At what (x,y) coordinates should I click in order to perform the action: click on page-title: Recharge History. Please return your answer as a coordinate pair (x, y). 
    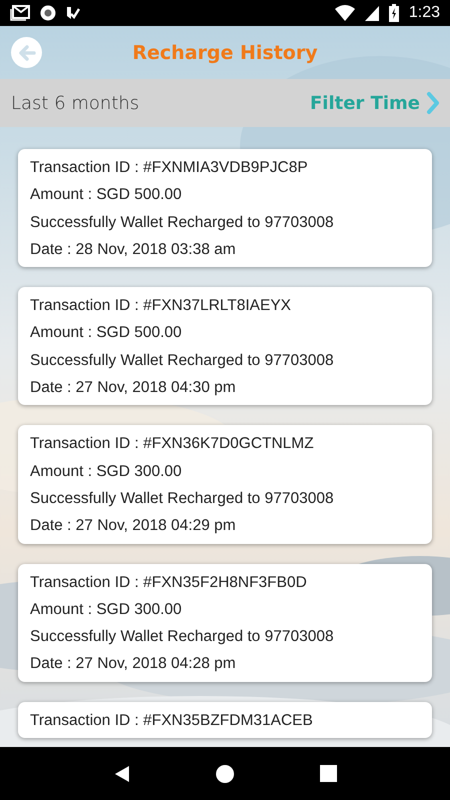
    Looking at the image, I should click on (225, 53).